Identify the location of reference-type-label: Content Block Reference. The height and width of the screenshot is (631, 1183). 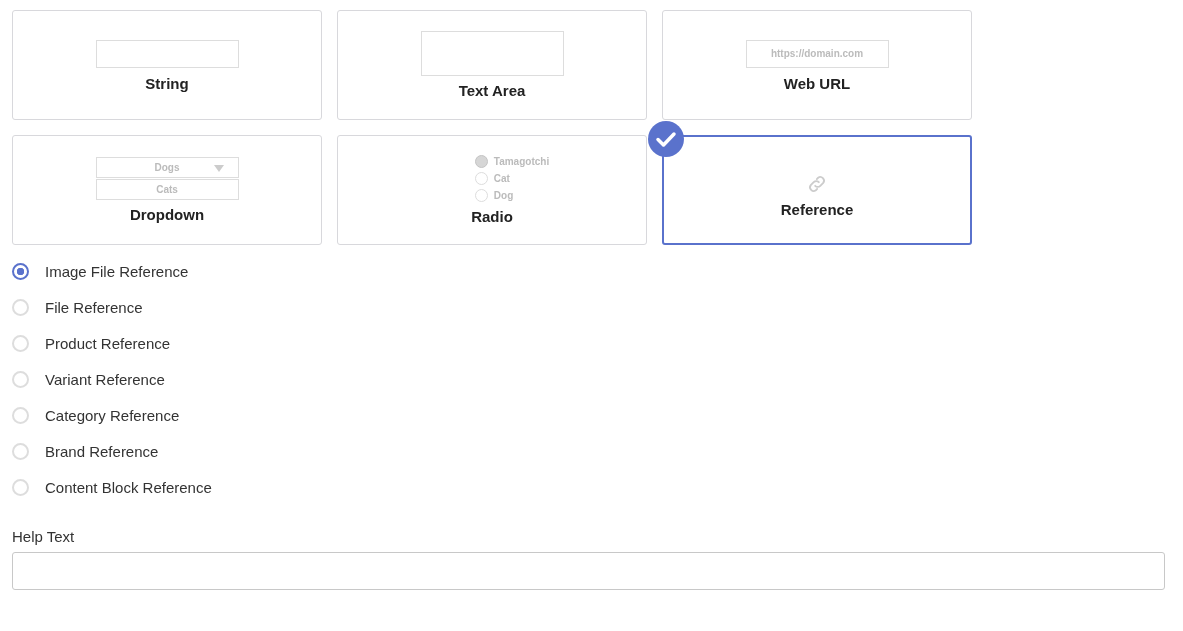
(128, 487).